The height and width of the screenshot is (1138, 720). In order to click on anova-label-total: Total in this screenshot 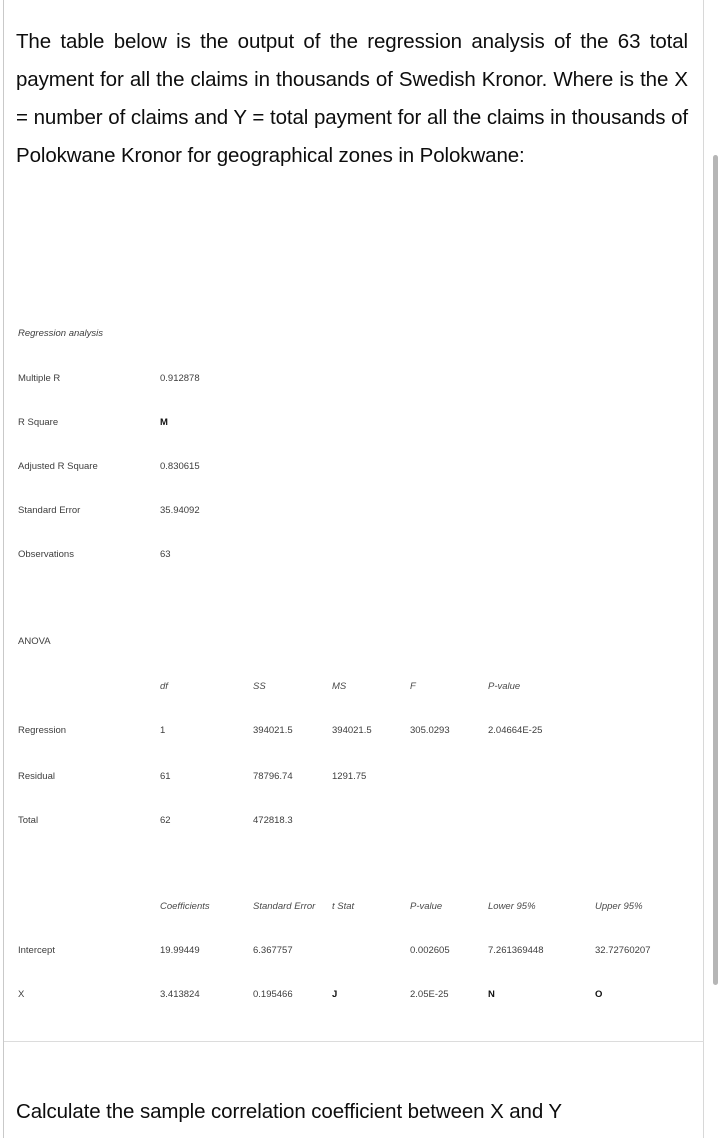, I will do `click(28, 820)`.